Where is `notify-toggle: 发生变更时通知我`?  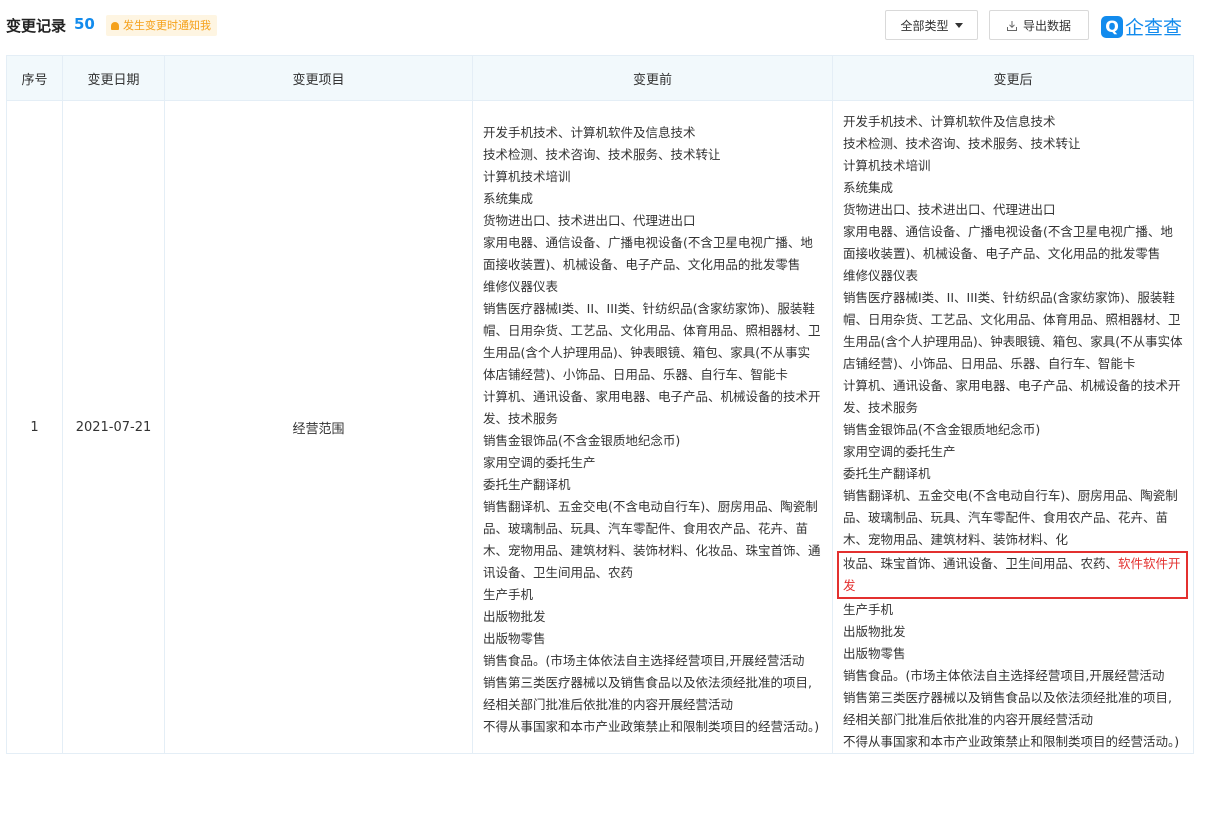
notify-toggle: 发生变更时通知我 is located at coordinates (161, 25).